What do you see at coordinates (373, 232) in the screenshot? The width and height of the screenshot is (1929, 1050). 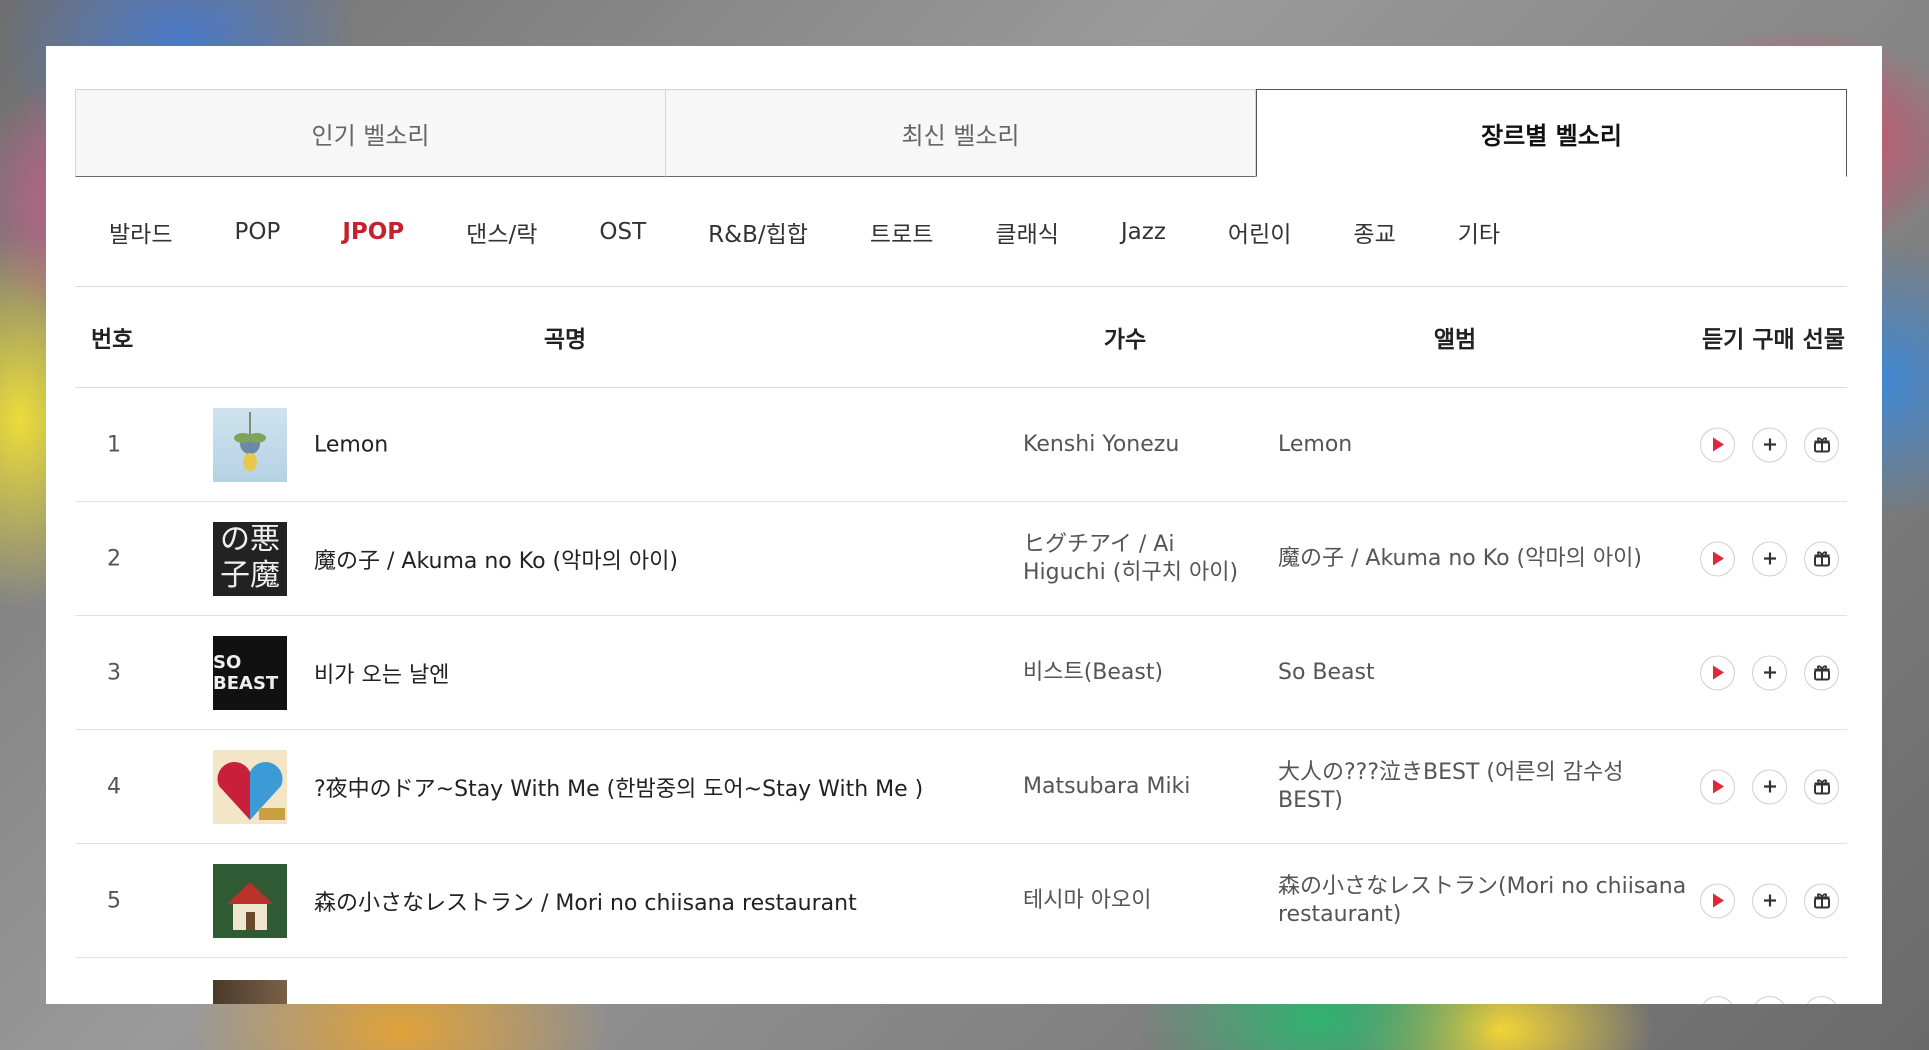 I see `genre-jpop: JPOP` at bounding box center [373, 232].